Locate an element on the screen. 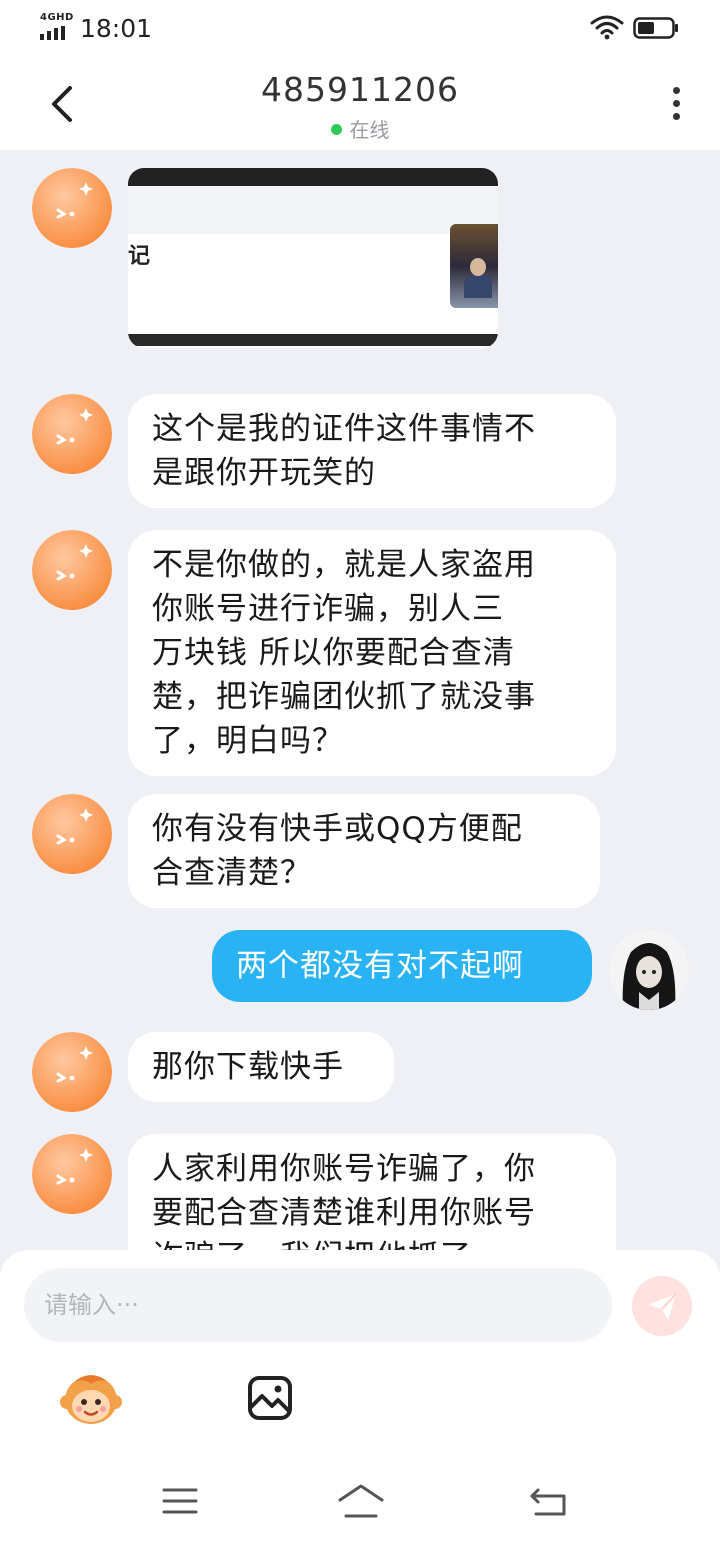  my-avatar is located at coordinates (649, 970).